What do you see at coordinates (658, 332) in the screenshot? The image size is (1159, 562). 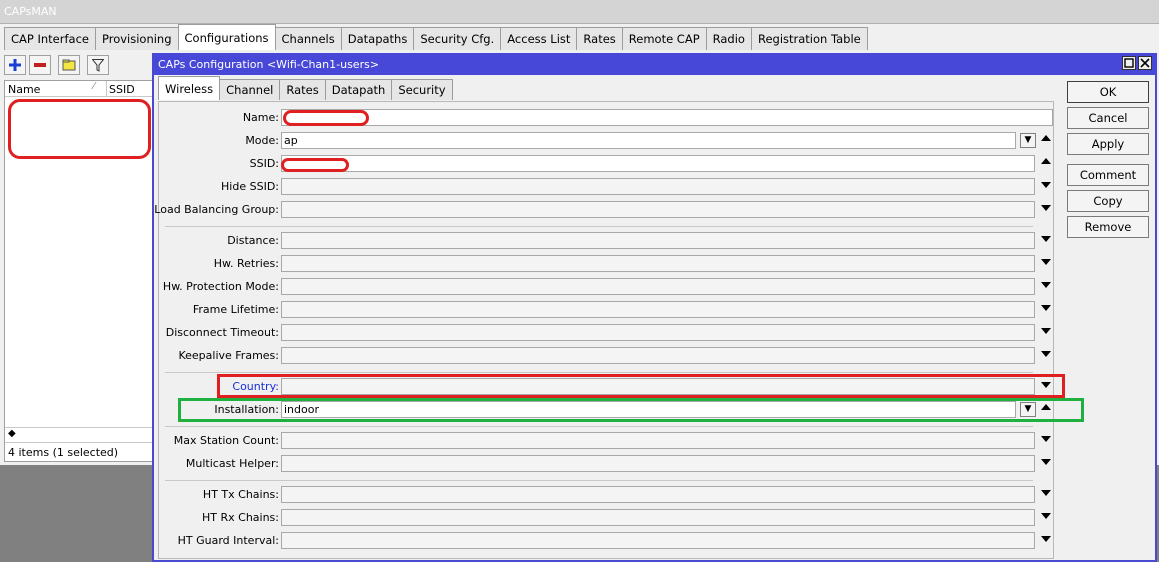 I see `disconnect-timeout-input` at bounding box center [658, 332].